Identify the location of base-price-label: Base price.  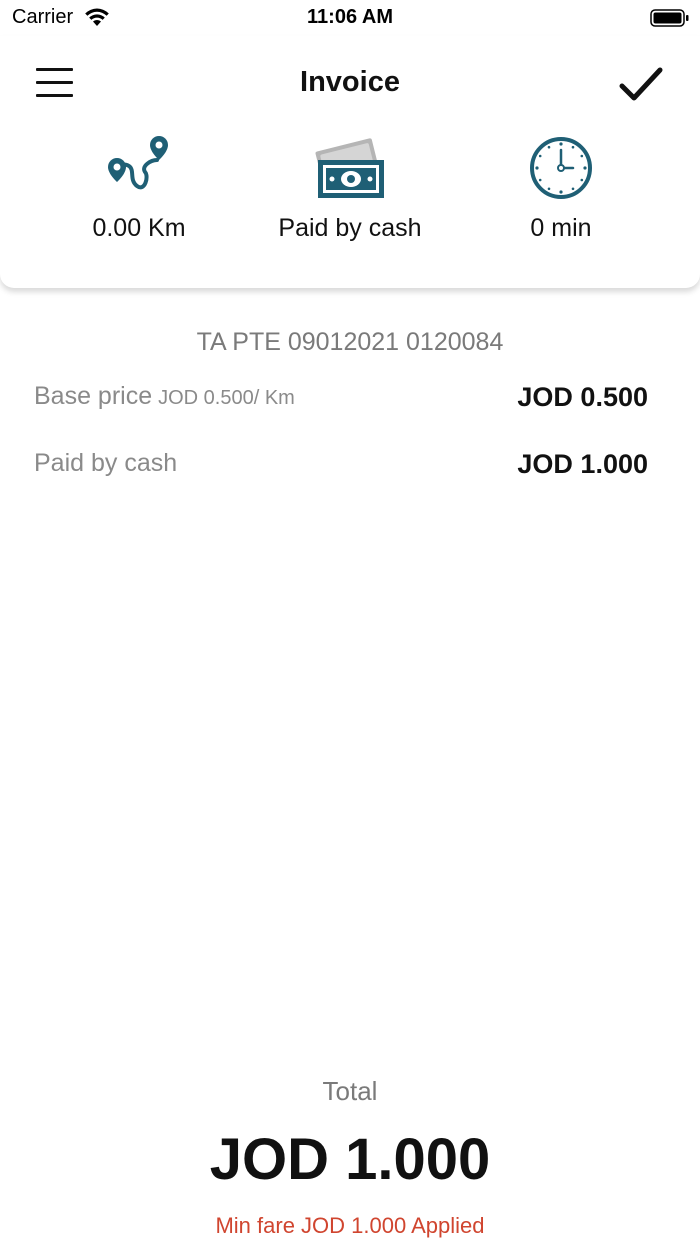
(93, 396).